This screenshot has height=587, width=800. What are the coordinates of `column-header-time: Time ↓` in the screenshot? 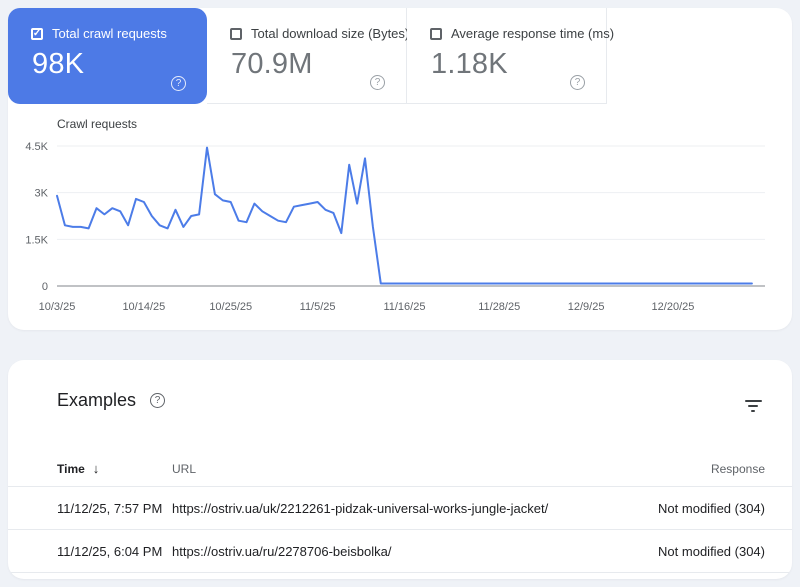 It's located at (114, 468).